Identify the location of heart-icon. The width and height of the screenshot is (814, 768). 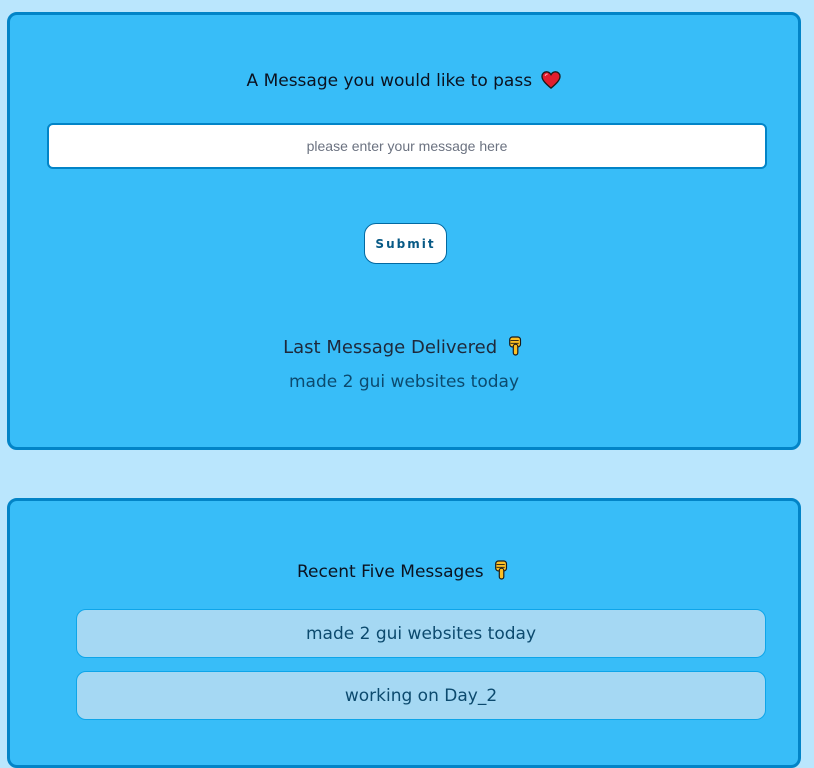
(551, 80).